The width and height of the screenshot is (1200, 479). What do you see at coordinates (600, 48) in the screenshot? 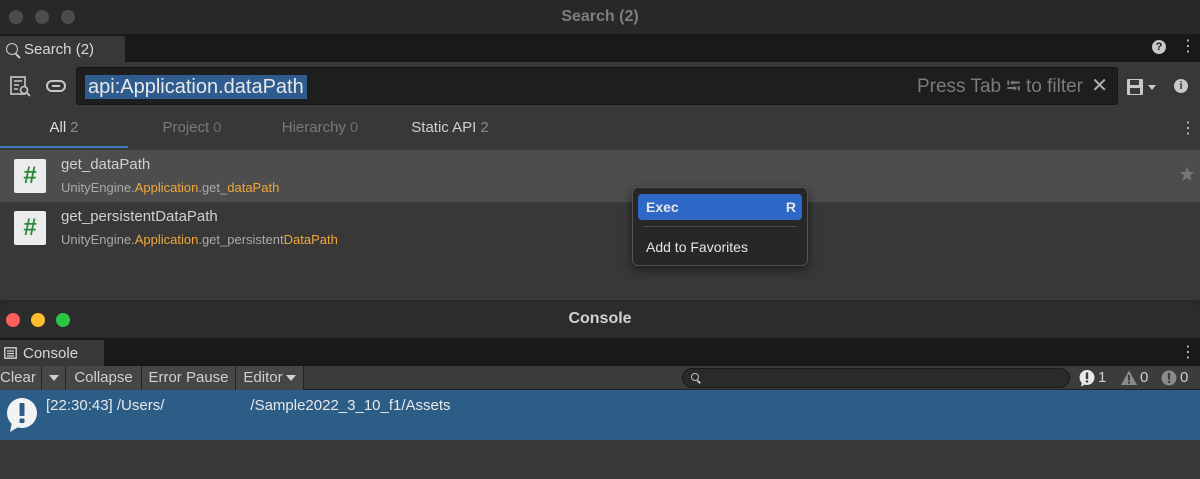
I see `search-tab-strip: Search (2)` at bounding box center [600, 48].